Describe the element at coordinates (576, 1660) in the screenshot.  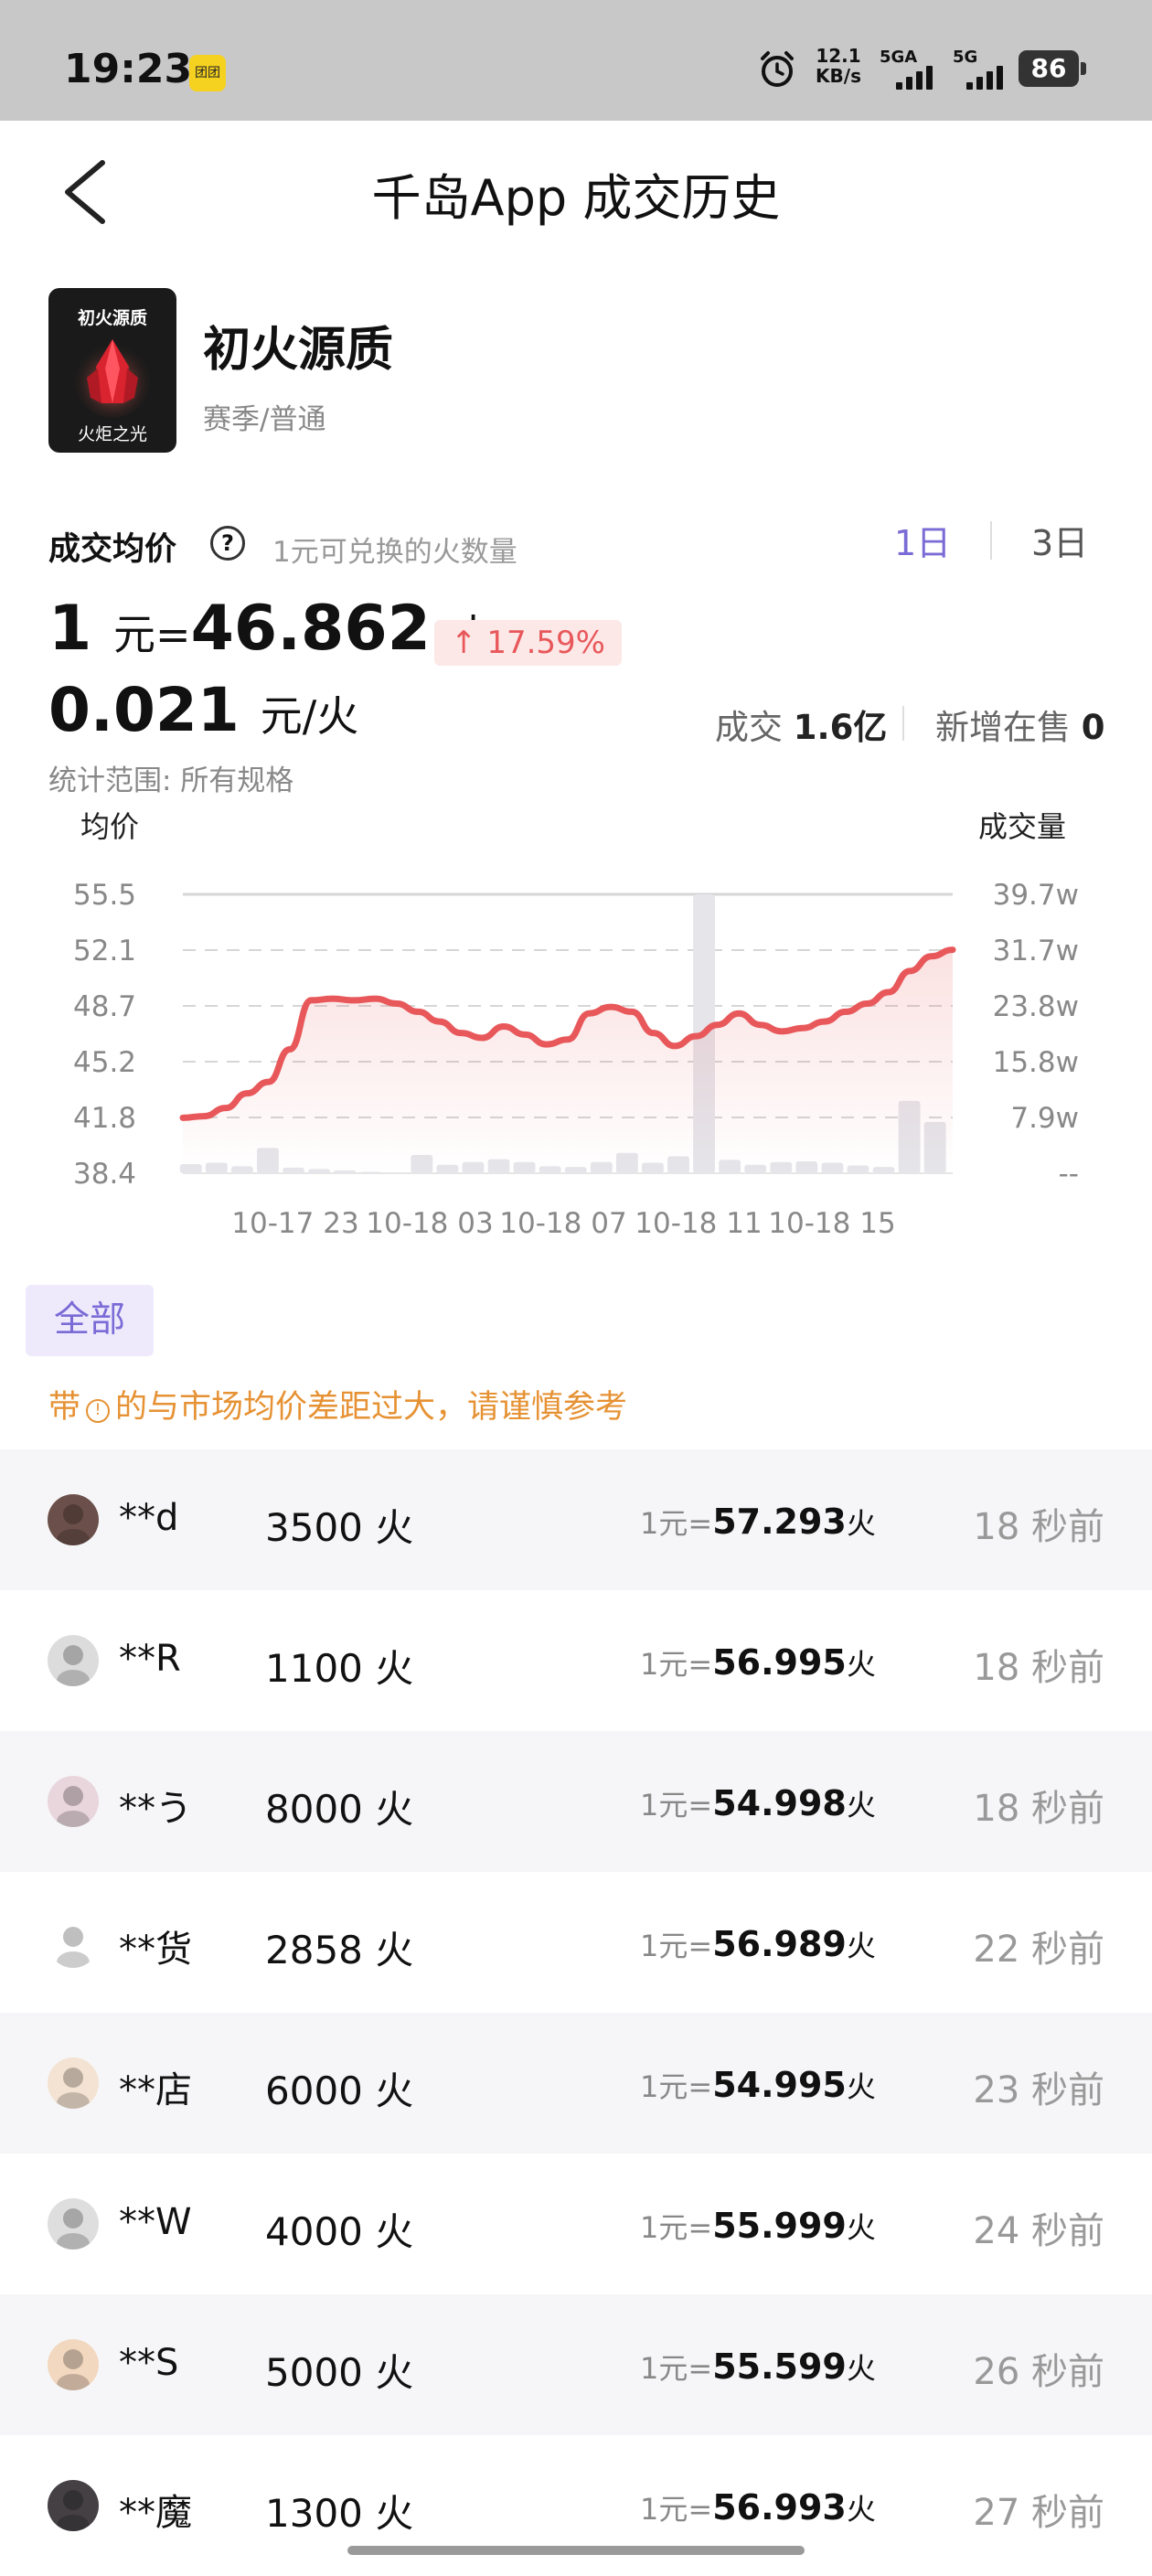
I see `table-row: **R 1100 火 1元=56.995火 18 秒前` at that location.